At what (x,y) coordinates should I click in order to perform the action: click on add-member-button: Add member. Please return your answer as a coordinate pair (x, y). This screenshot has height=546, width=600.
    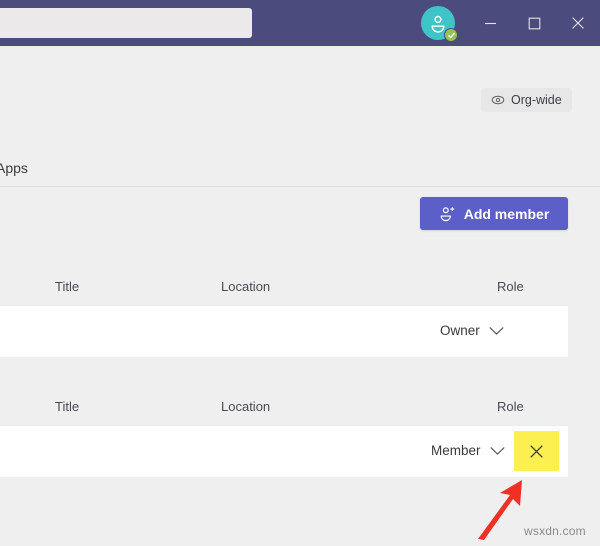
    Looking at the image, I should click on (494, 213).